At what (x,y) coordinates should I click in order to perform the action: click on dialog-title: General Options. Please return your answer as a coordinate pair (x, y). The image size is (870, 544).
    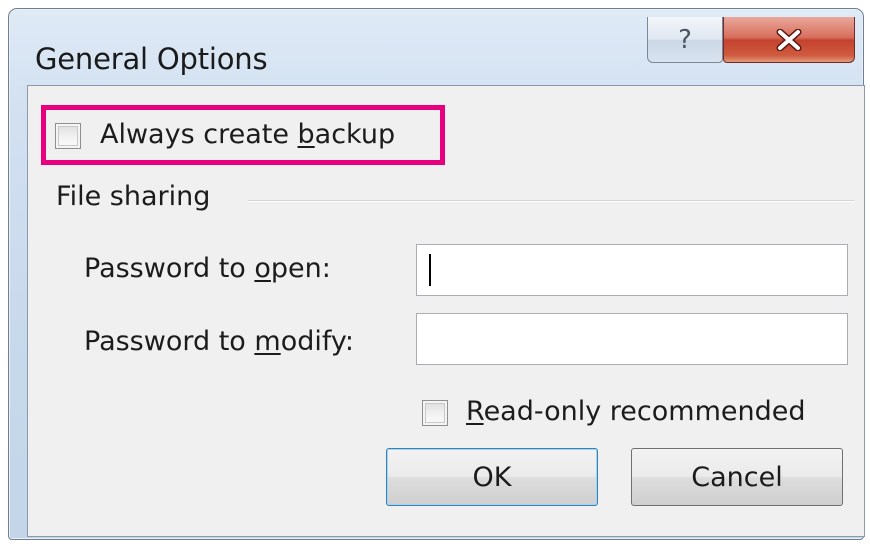
    Looking at the image, I should click on (151, 59).